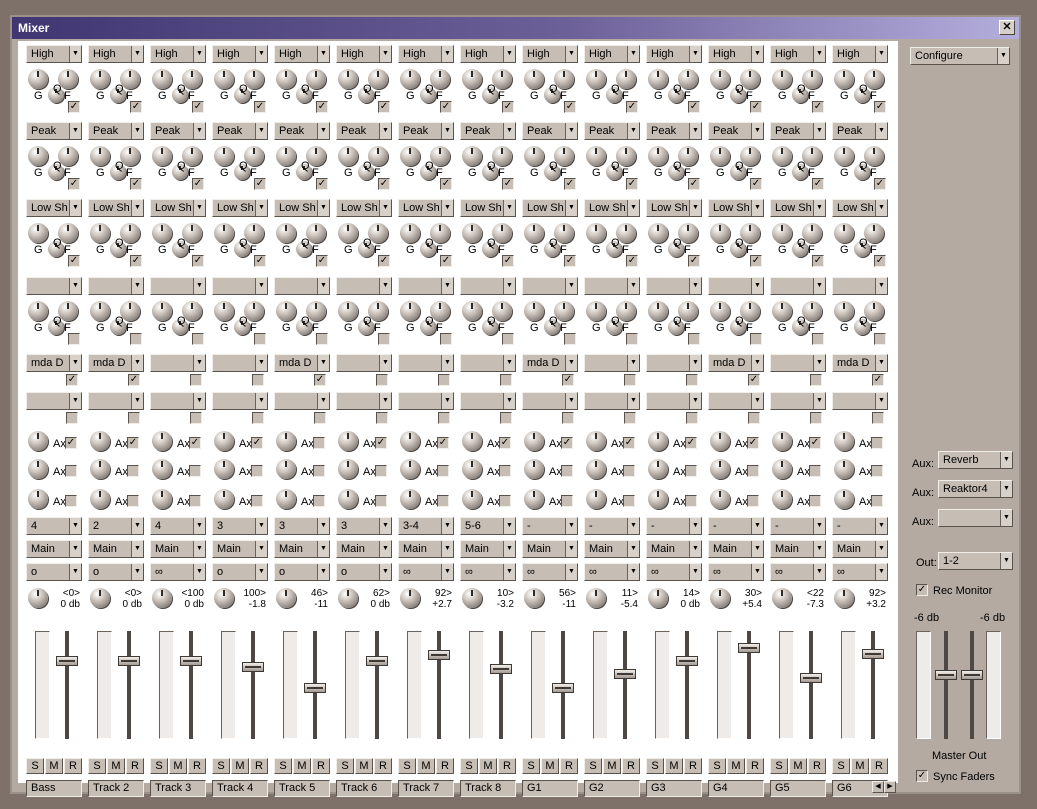  Describe the element at coordinates (975, 460) in the screenshot. I see `aux-send-1-dropdown: Reverb ▼` at that location.